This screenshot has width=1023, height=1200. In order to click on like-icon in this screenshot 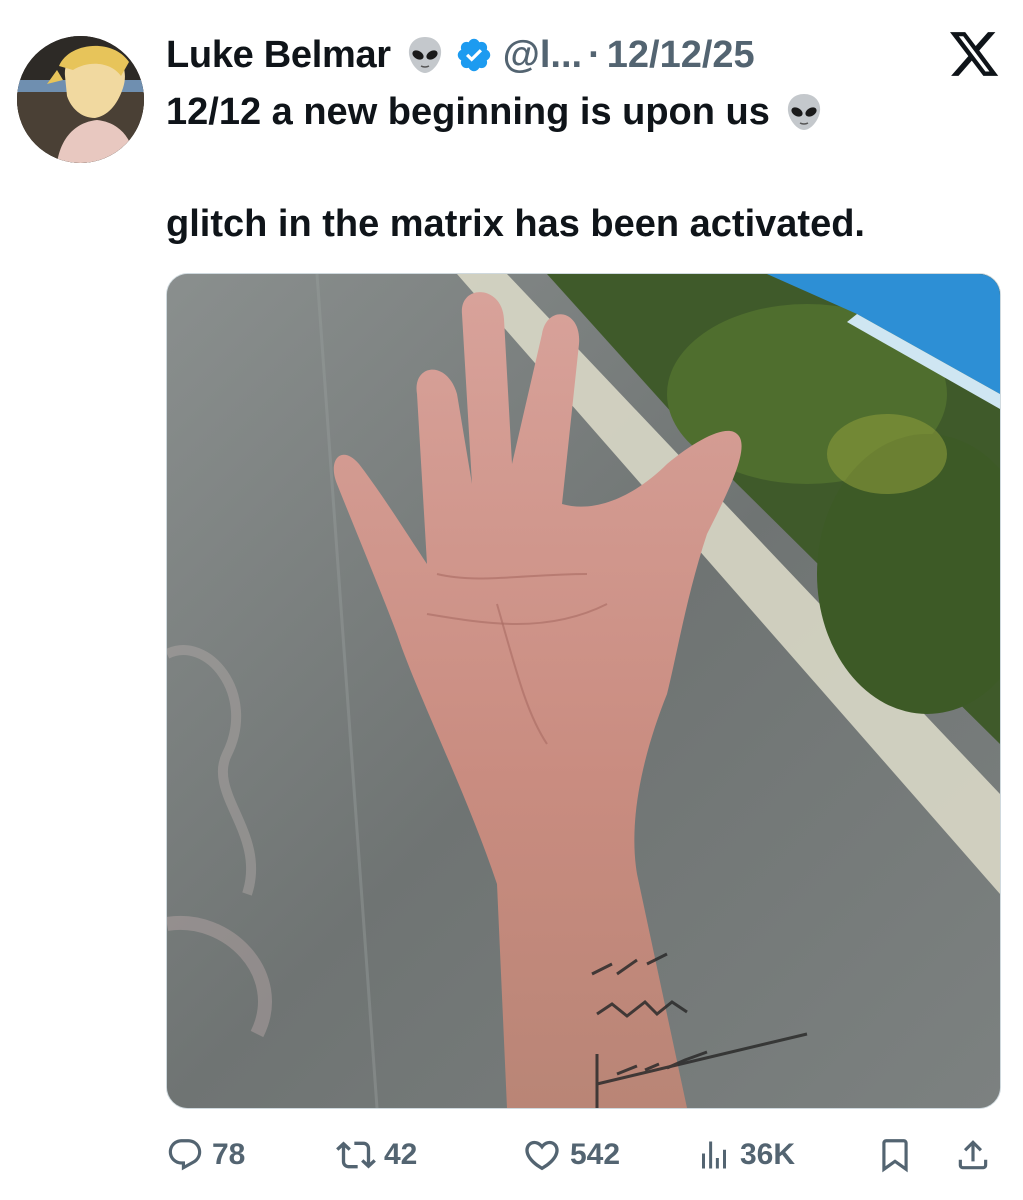, I will do `click(542, 1155)`.